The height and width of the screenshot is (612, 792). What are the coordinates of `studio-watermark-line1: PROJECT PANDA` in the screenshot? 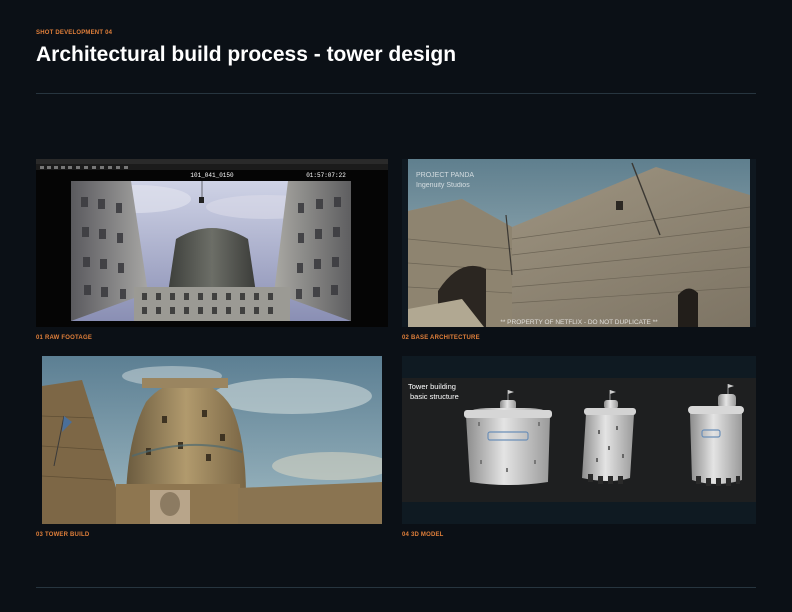 It's located at (445, 175).